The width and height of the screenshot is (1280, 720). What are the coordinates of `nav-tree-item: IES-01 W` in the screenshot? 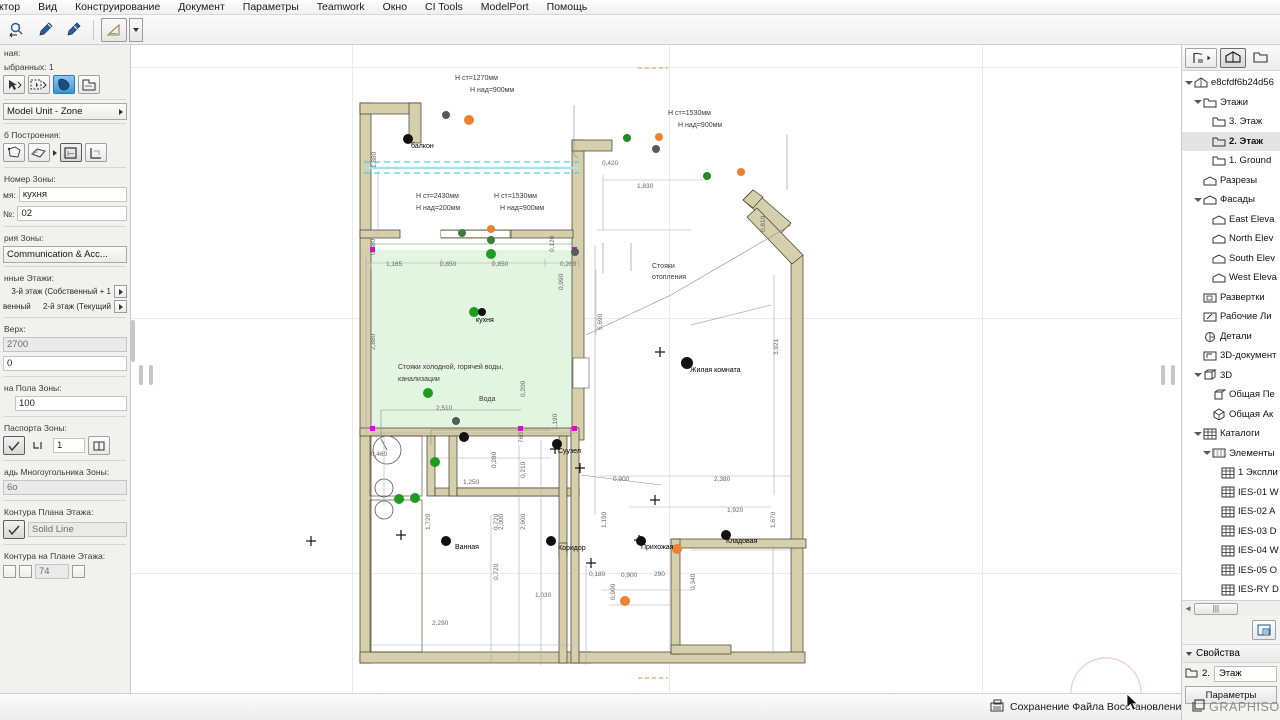 It's located at (1231, 493).